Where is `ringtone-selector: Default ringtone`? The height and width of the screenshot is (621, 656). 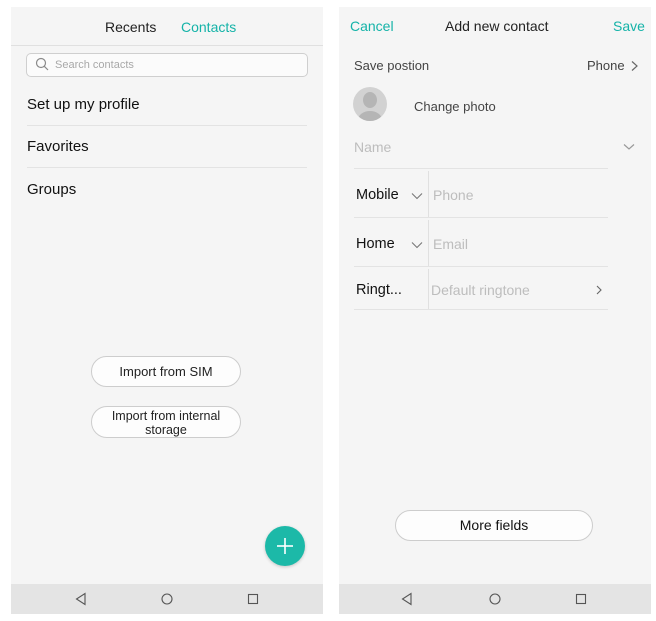 ringtone-selector: Default ringtone is located at coordinates (519, 289).